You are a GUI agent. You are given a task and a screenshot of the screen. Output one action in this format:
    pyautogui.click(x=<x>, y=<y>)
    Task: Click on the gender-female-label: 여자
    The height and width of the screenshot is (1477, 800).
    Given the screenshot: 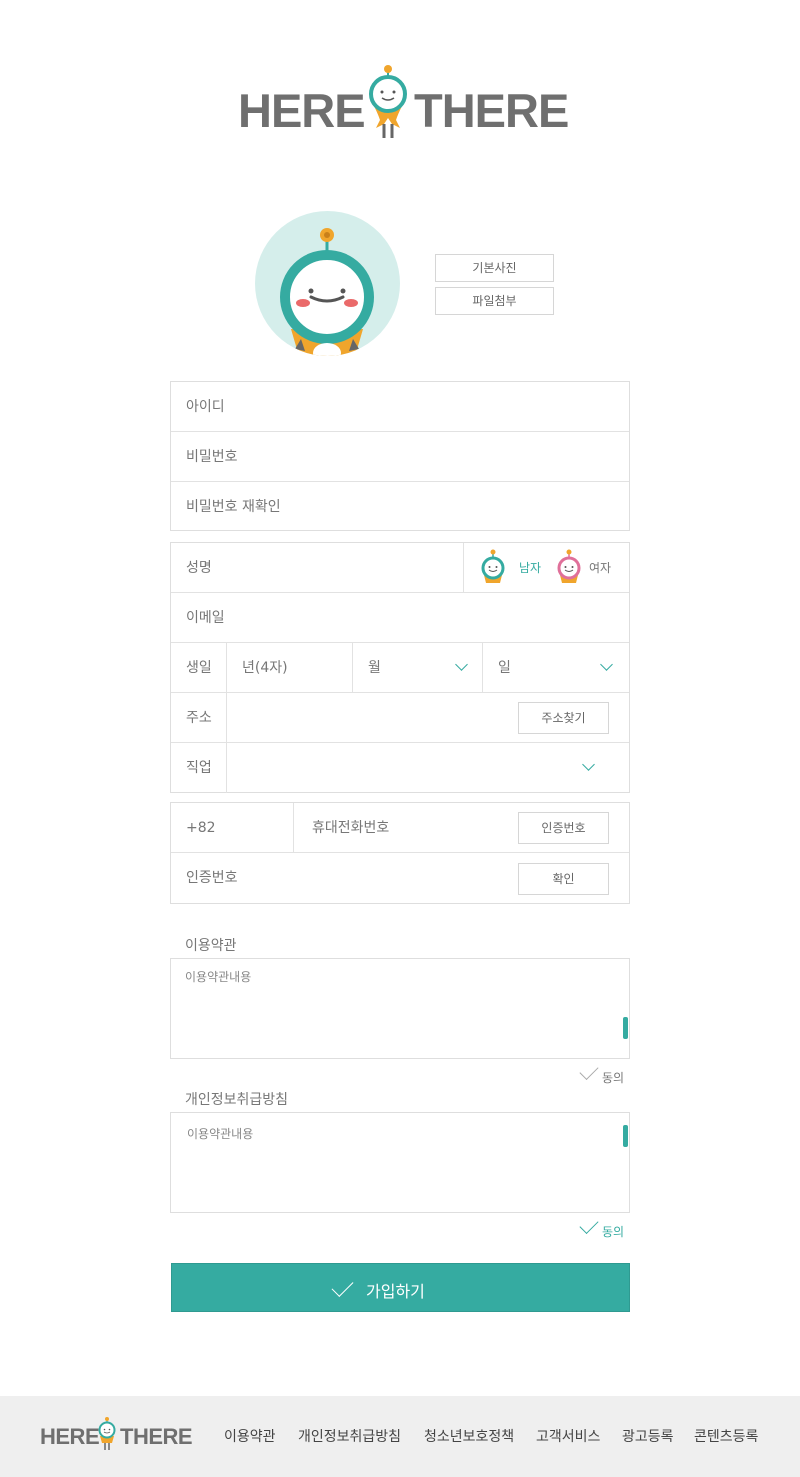 What is the action you would take?
    pyautogui.click(x=600, y=568)
    